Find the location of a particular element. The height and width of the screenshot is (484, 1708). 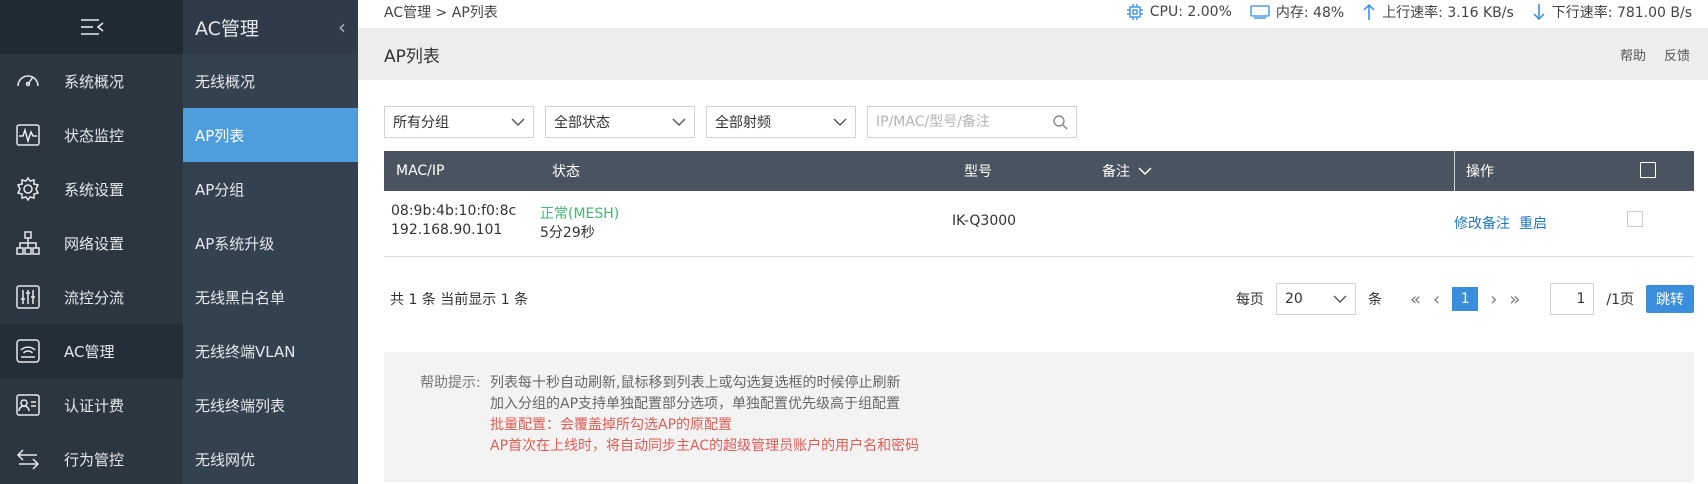

breadcrumb: AC管理 > AP列表 is located at coordinates (441, 13).